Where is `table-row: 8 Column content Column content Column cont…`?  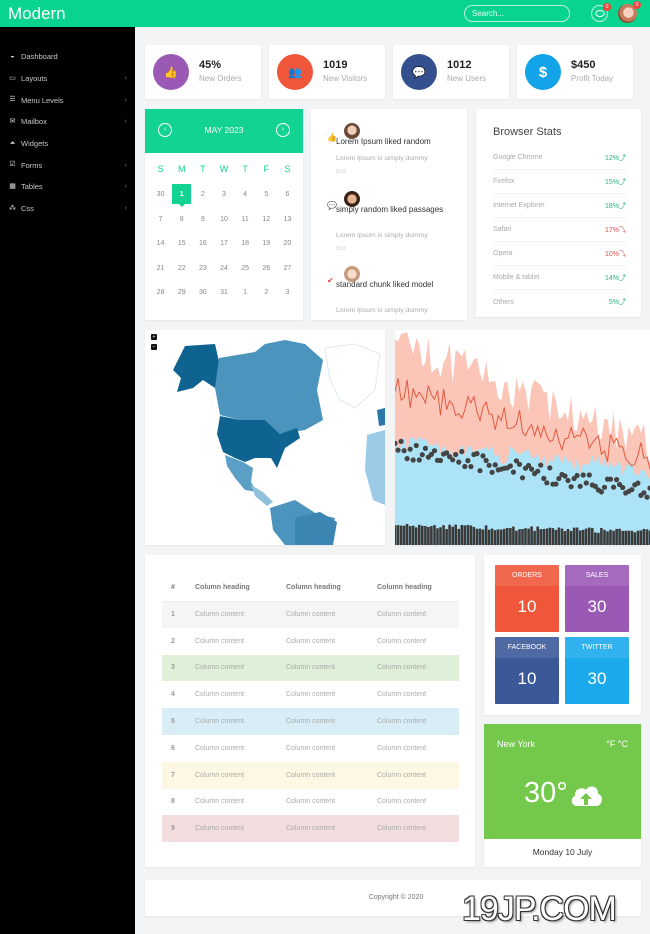
table-row: 8 Column content Column content Column cont… is located at coordinates (310, 802).